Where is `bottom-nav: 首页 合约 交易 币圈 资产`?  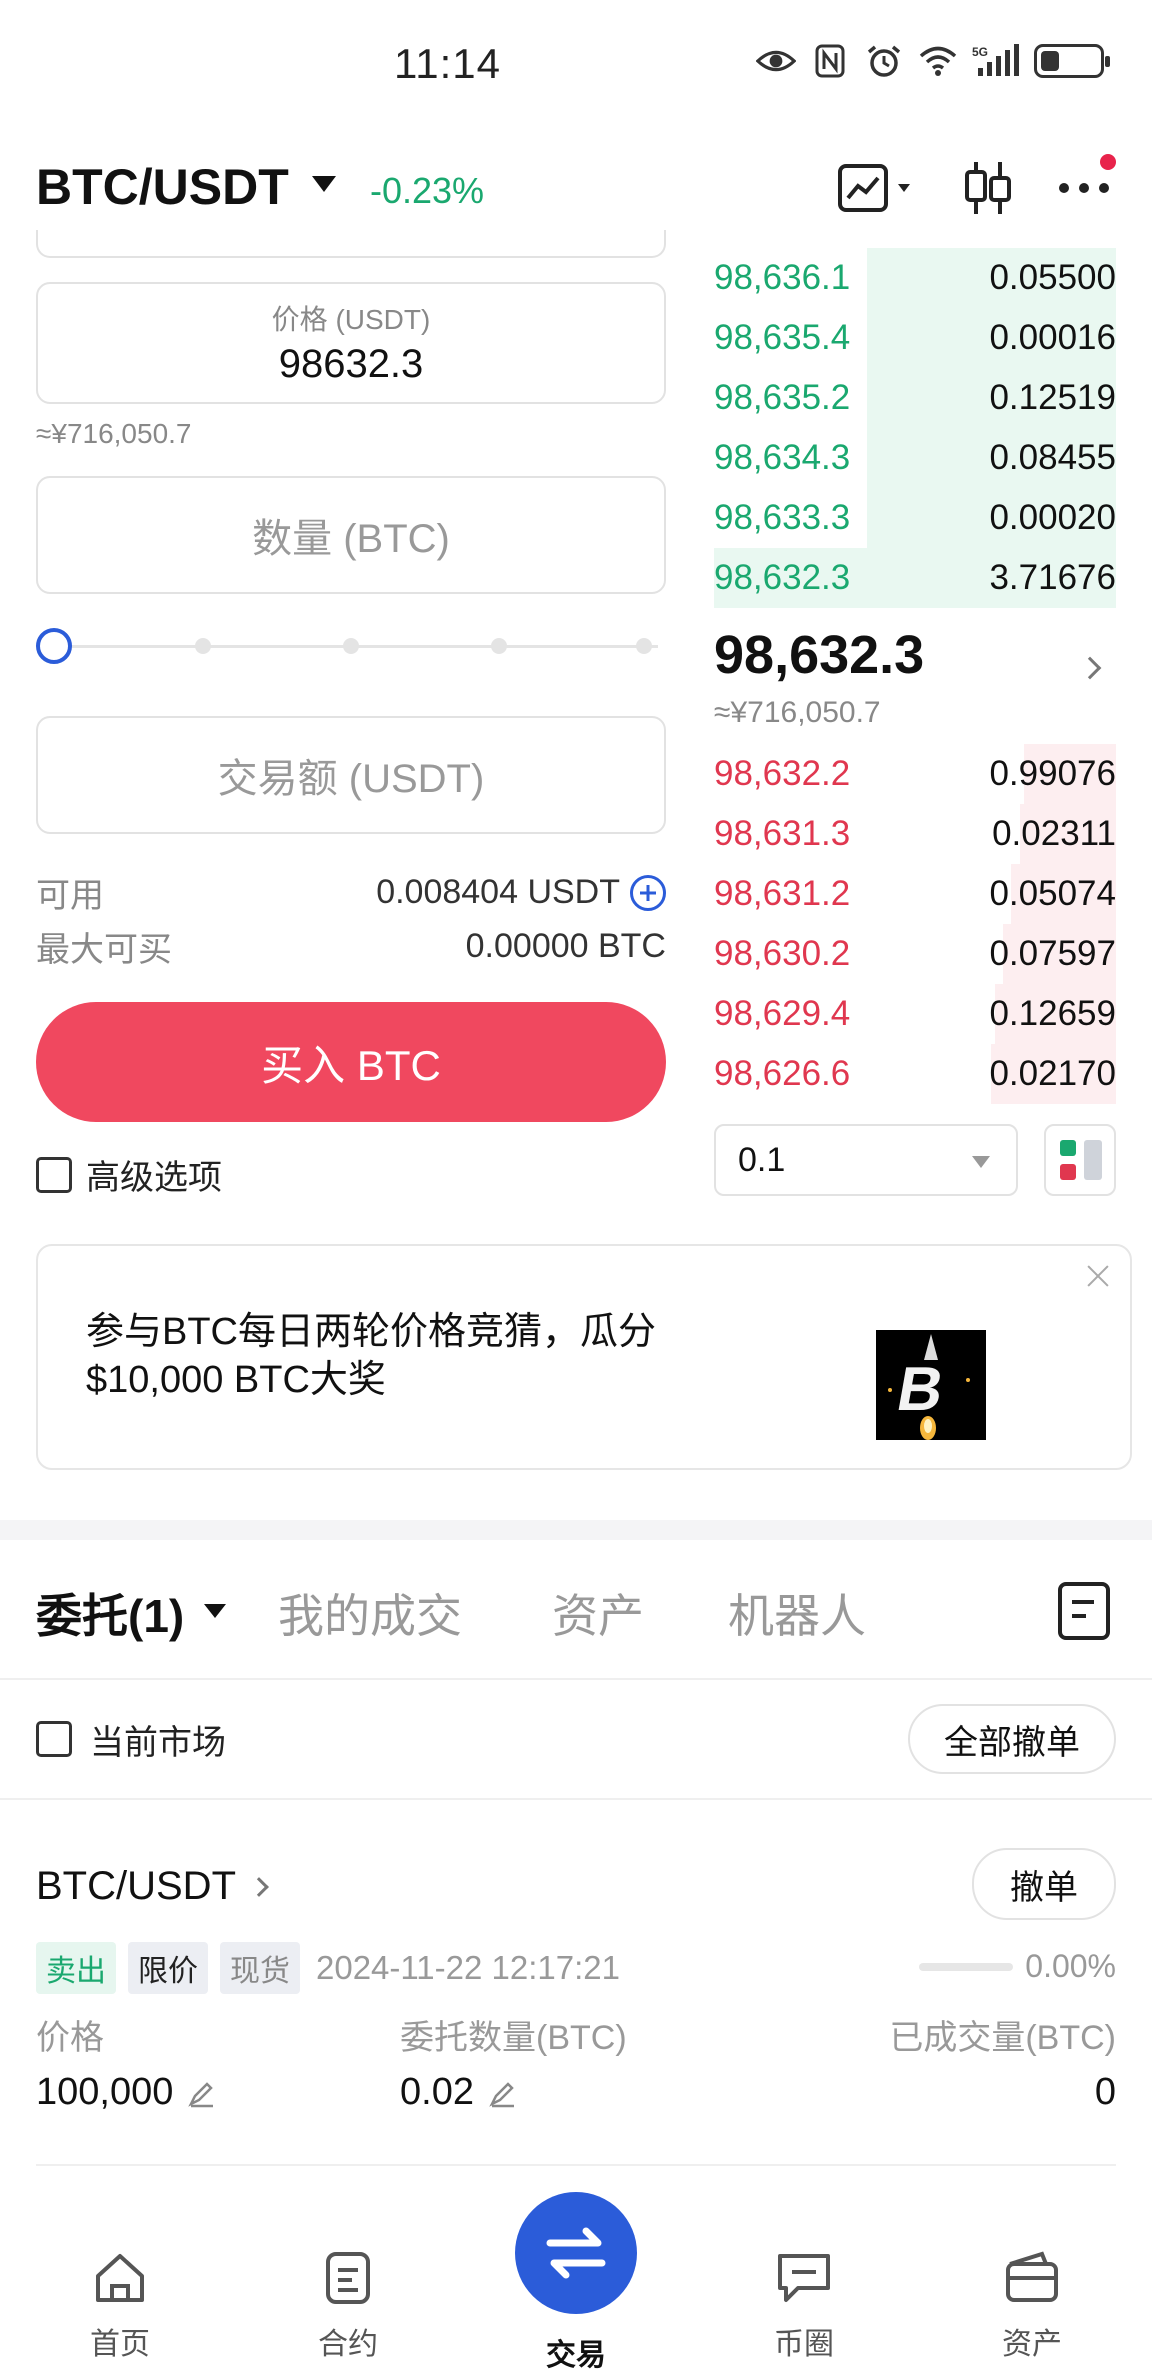
bottom-nav: 首页 合约 交易 币圈 资产 is located at coordinates (576, 2284).